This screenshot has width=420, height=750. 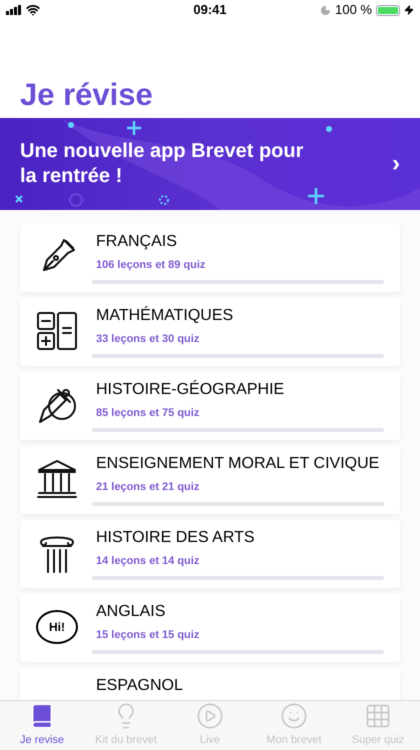 I want to click on banner-text: Une nouvelle app Brevet pour la rentrée !, so click(x=162, y=164).